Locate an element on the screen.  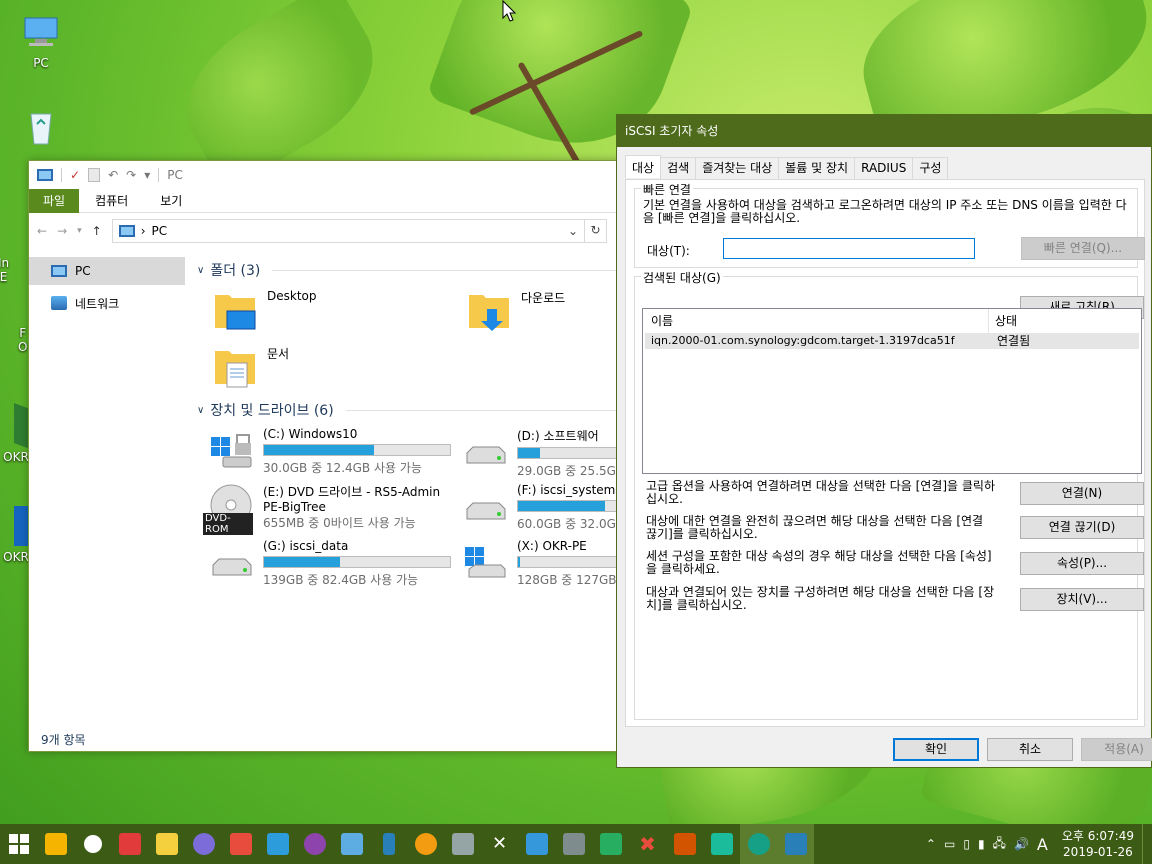
battery-icon: ▮ is located at coordinates (981, 844).